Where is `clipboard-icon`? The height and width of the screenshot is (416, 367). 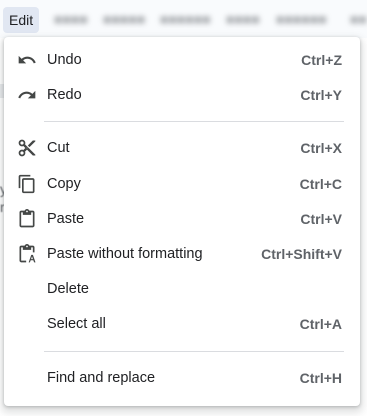
clipboard-icon is located at coordinates (27, 219).